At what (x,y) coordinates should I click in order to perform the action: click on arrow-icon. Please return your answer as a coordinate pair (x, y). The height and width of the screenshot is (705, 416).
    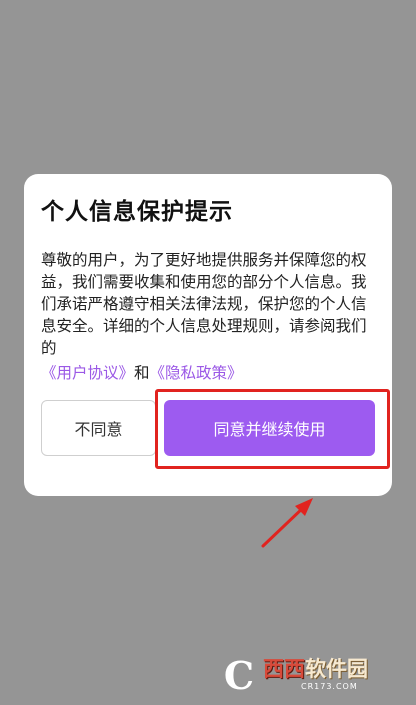
    Looking at the image, I should click on (287, 523).